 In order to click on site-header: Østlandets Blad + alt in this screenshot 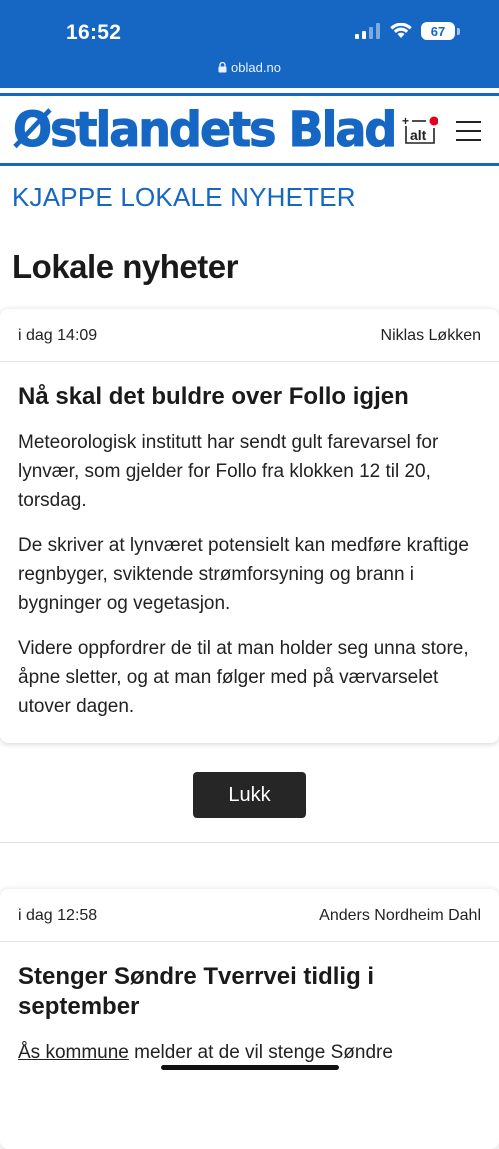, I will do `click(249, 128)`.